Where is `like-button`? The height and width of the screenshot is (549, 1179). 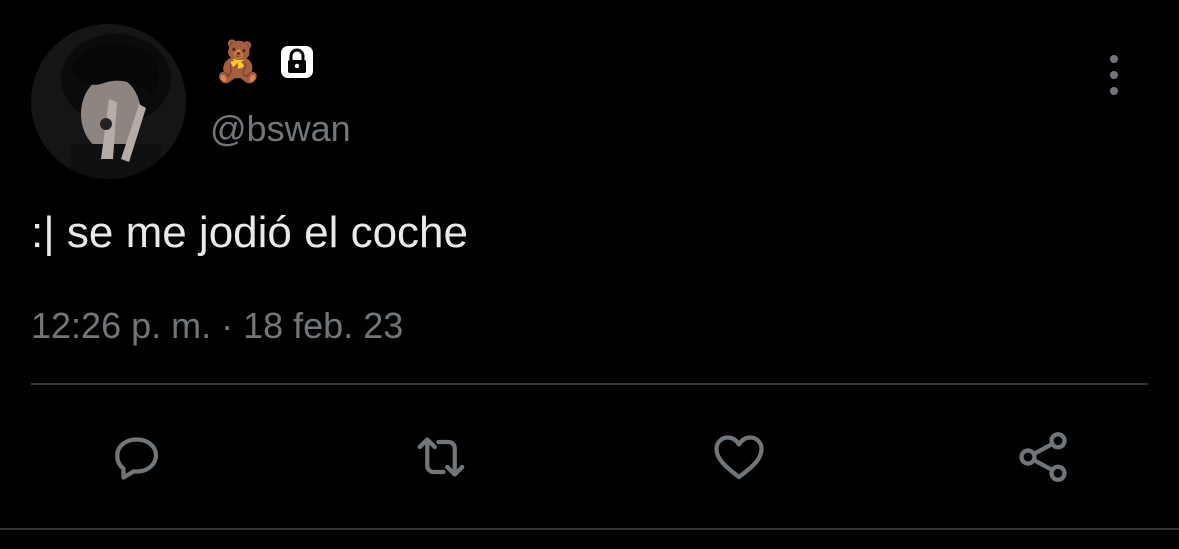 like-button is located at coordinates (739, 457).